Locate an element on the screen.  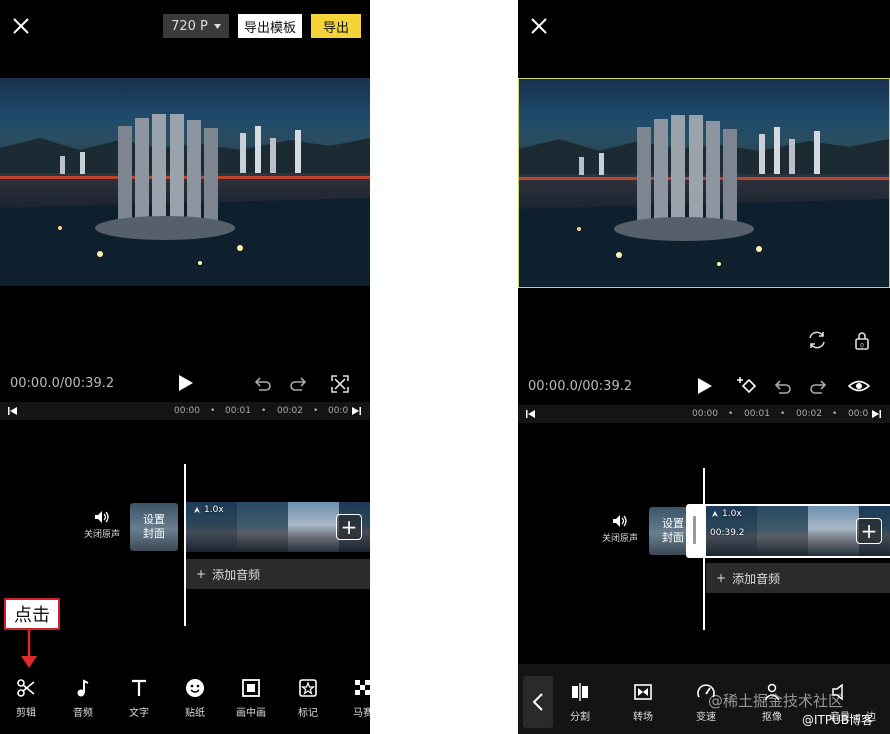
rotate-icon is located at coordinates (817, 340).